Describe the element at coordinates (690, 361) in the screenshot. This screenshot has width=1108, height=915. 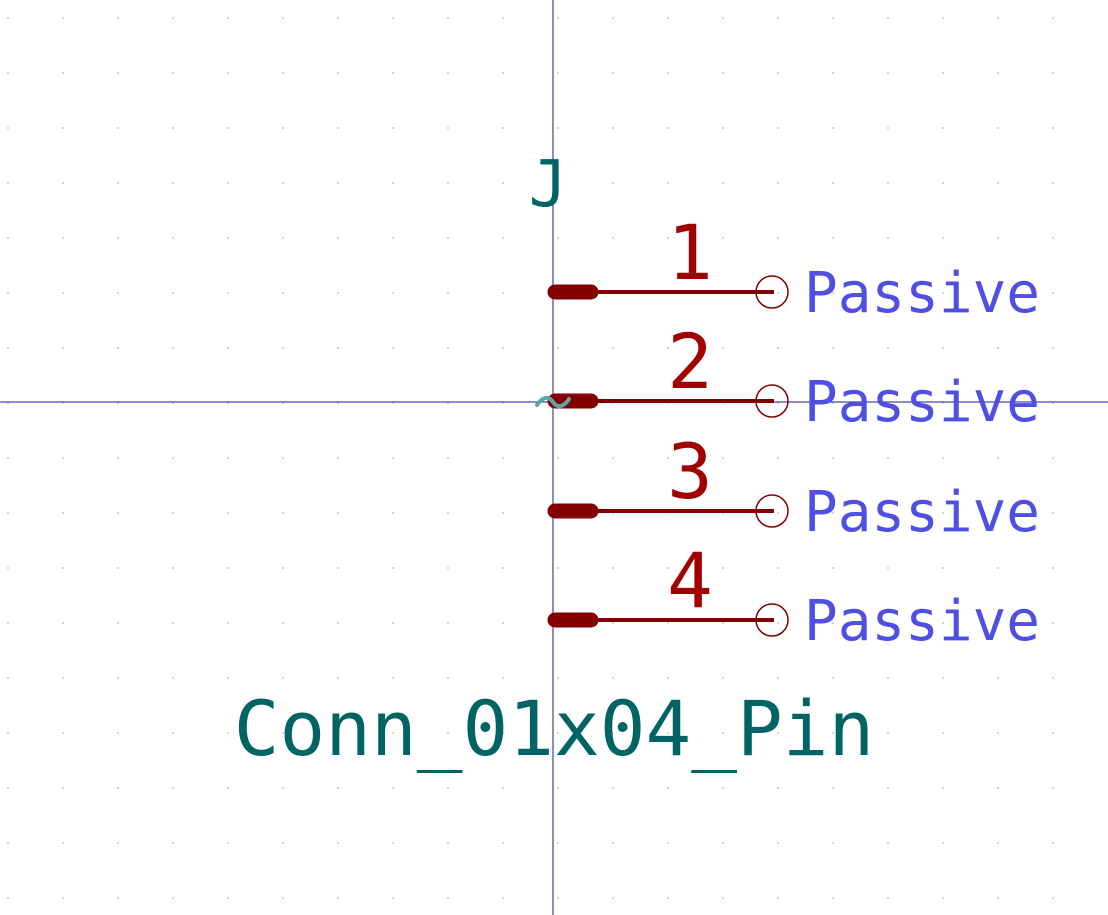
I see `pin-number: 2` at that location.